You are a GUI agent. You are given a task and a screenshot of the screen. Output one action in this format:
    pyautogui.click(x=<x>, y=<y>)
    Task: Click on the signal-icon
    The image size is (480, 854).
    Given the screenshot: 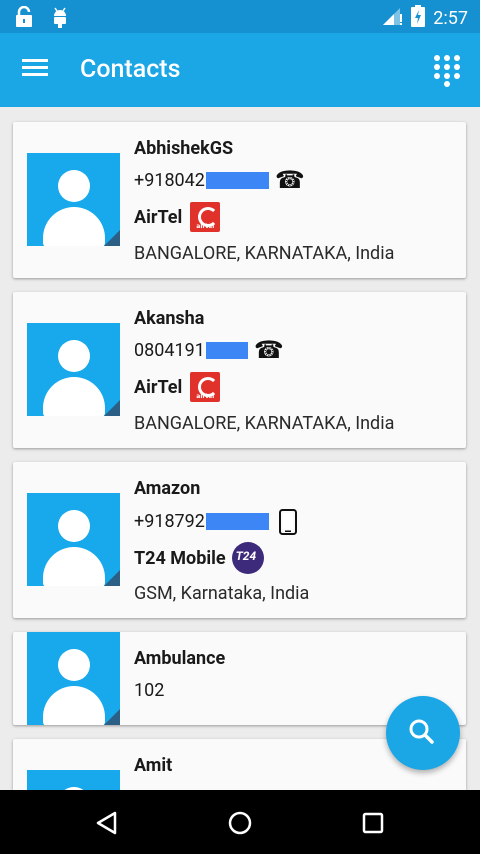 What is the action you would take?
    pyautogui.click(x=392, y=18)
    